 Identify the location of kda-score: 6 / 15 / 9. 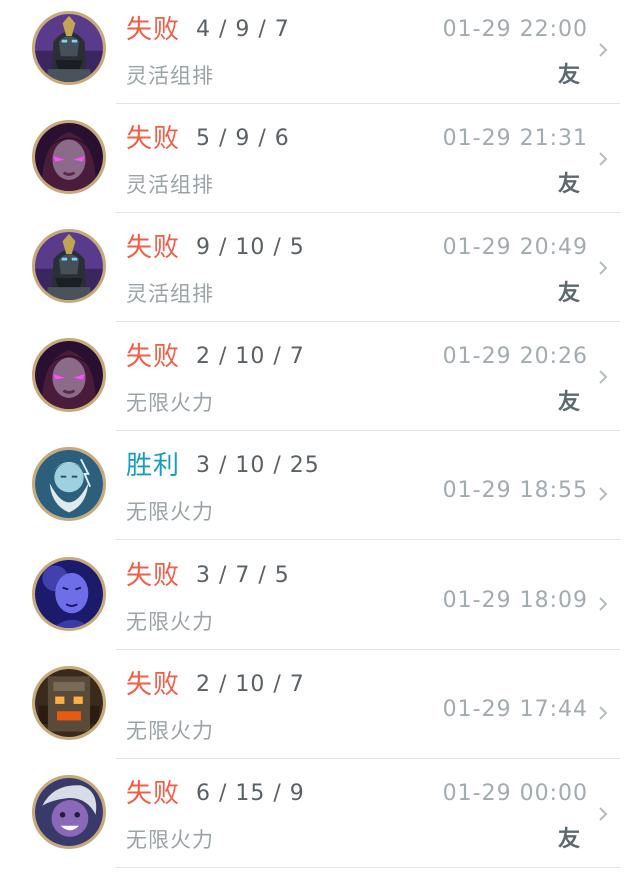
(250, 793).